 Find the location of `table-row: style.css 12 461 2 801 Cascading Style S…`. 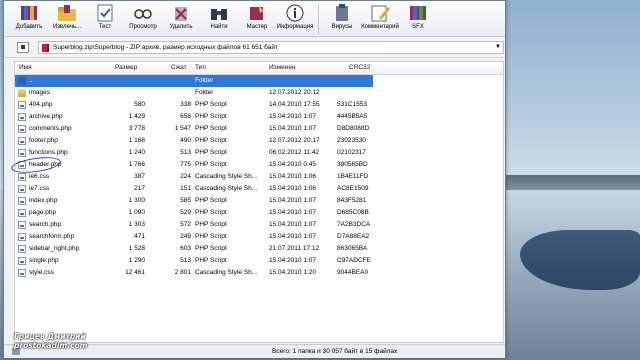

table-row: style.css 12 461 2 801 Cascading Style S… is located at coordinates (194, 273).